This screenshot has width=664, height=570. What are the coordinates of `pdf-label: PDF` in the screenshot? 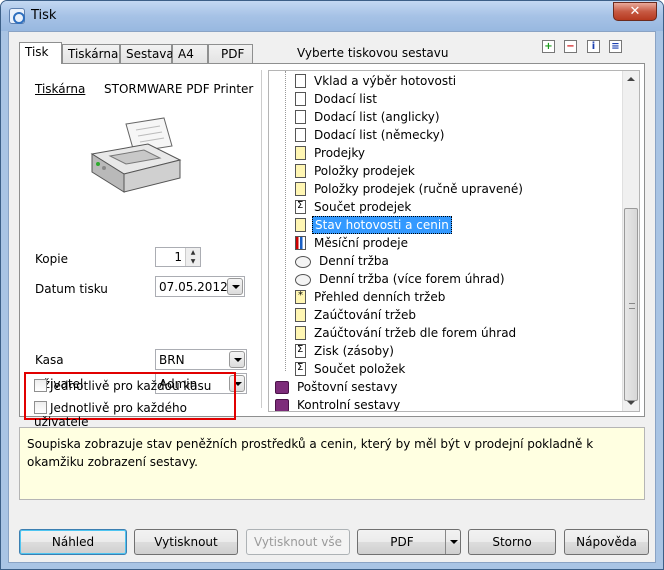 It's located at (402, 542).